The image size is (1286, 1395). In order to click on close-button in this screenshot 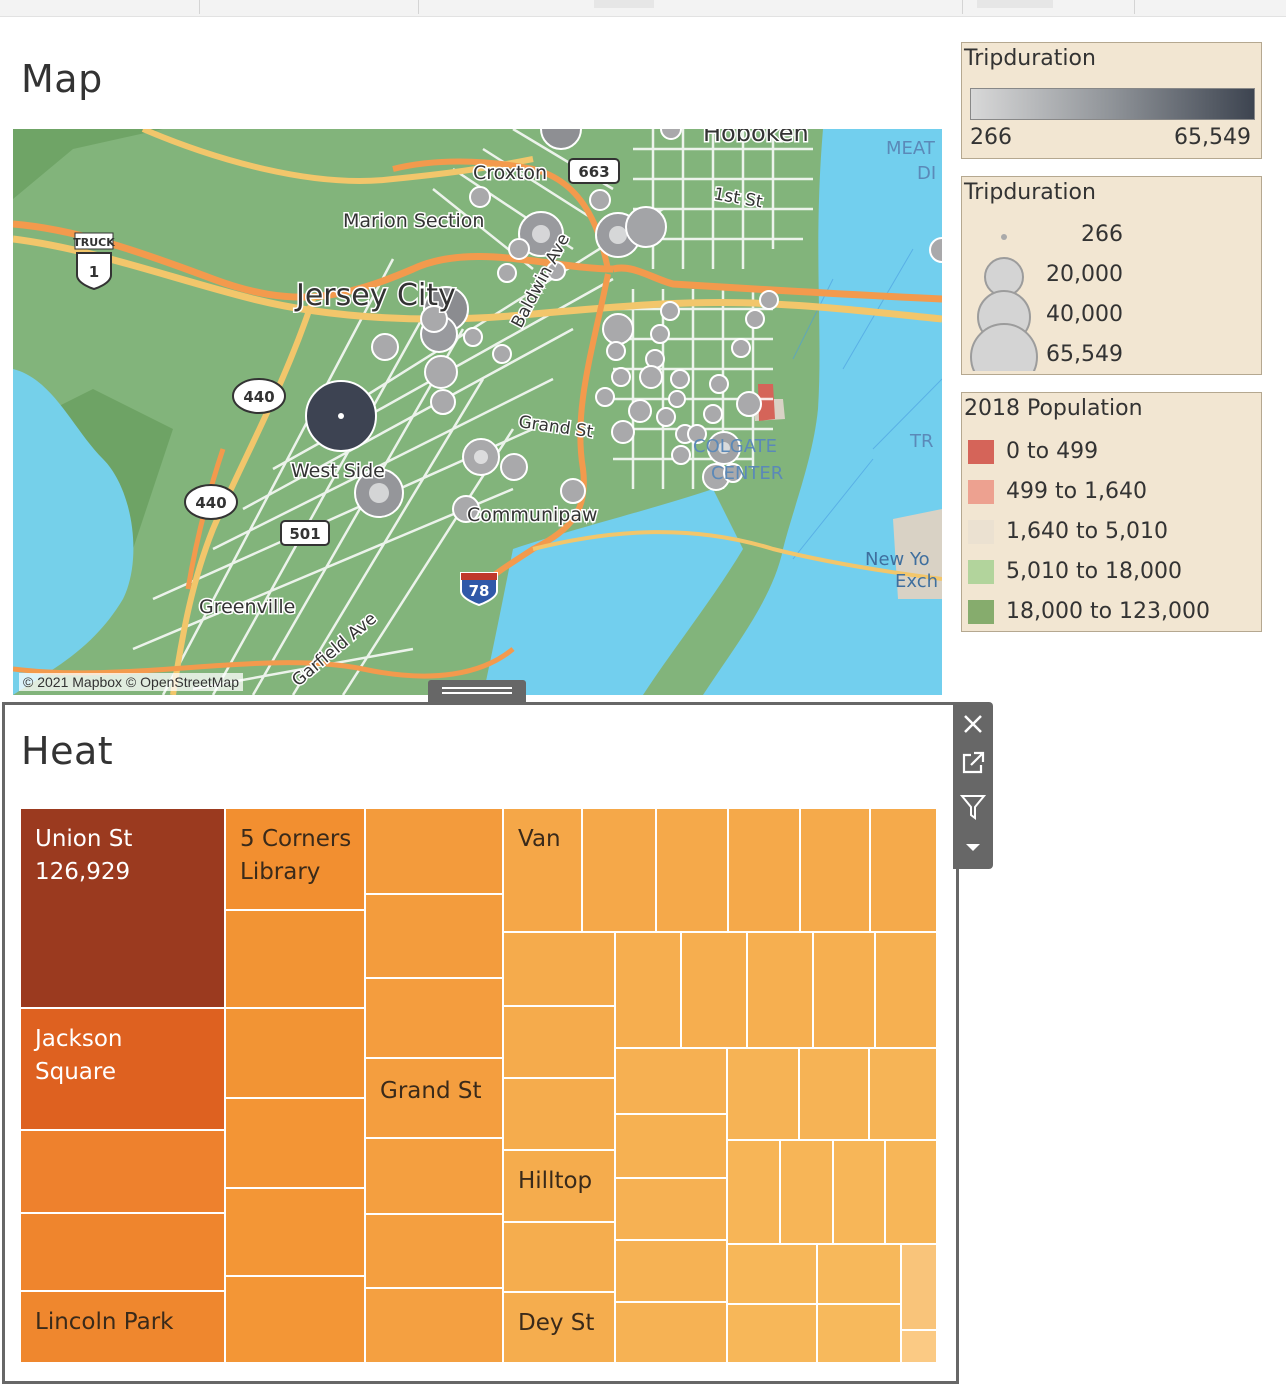, I will do `click(973, 724)`.